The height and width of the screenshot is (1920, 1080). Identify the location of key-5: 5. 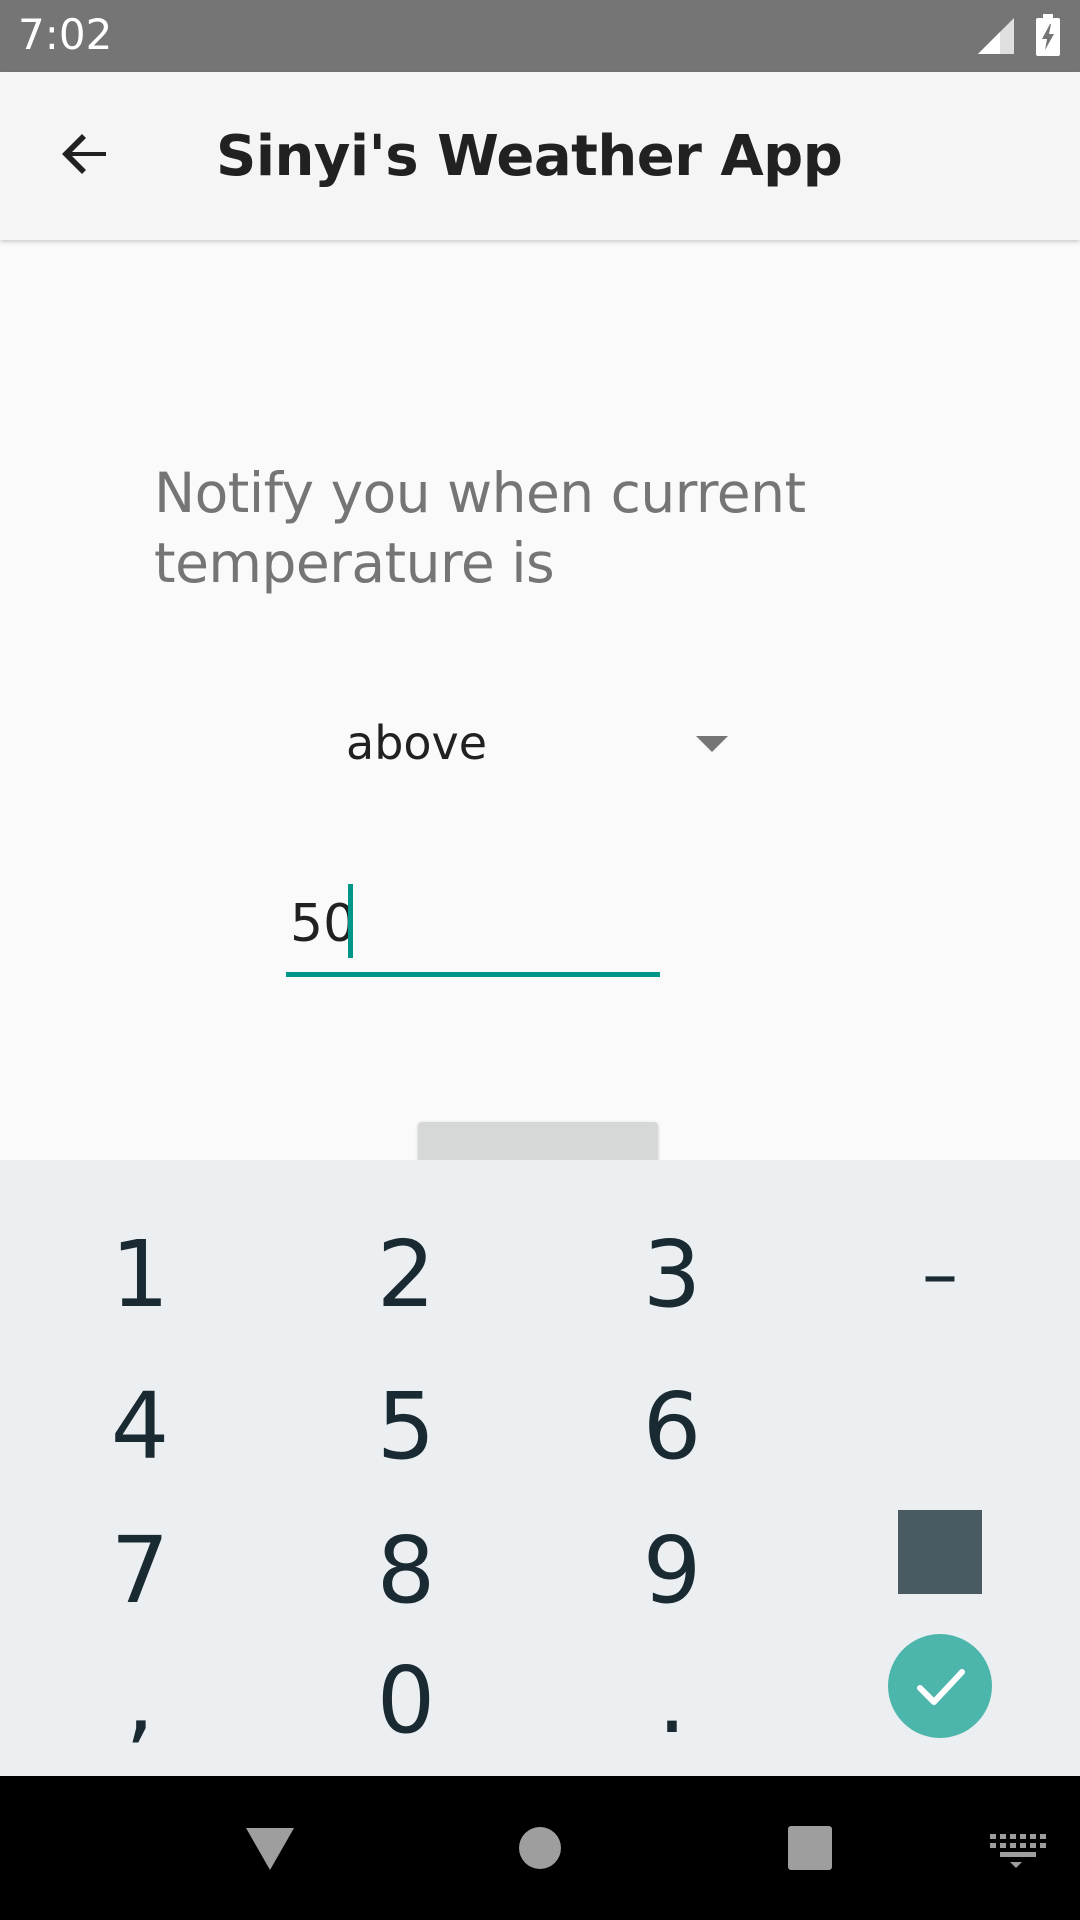
(406, 1426).